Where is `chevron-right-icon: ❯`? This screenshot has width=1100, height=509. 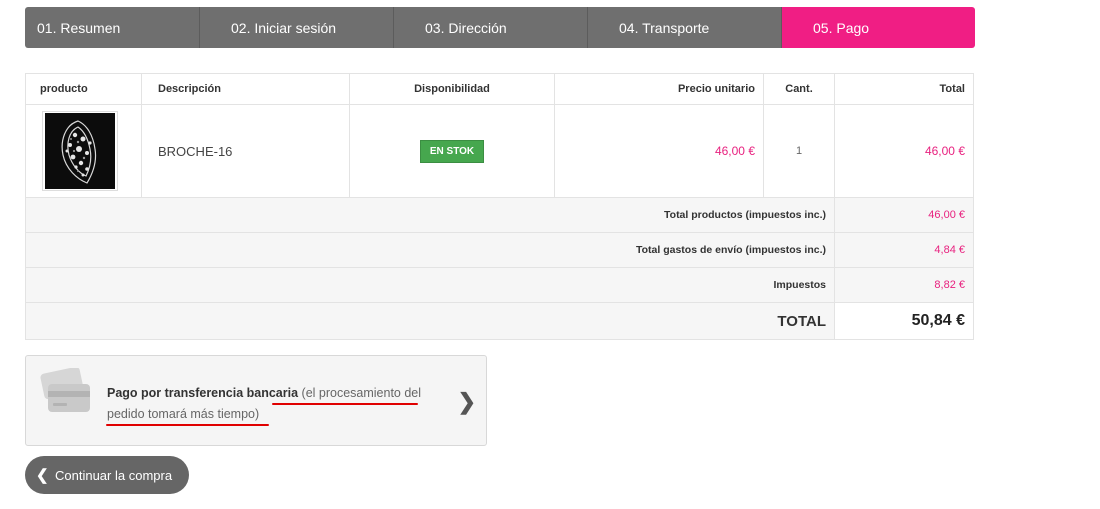
chevron-right-icon: ❯ is located at coordinates (466, 401).